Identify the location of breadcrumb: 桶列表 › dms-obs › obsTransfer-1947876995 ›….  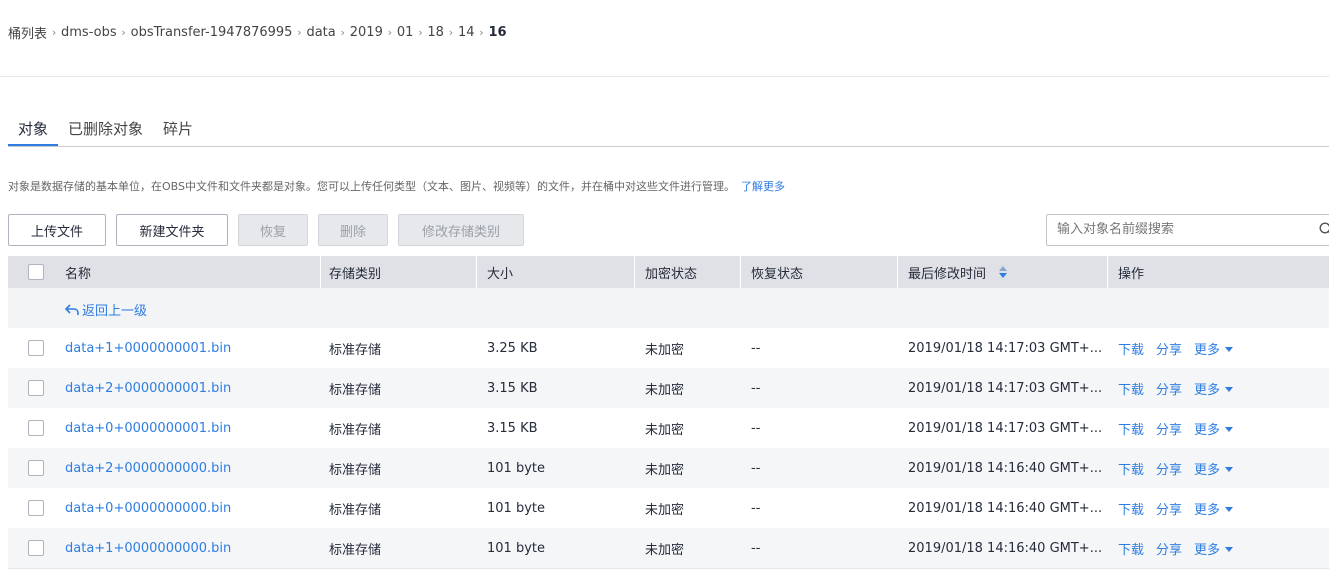
(257, 32).